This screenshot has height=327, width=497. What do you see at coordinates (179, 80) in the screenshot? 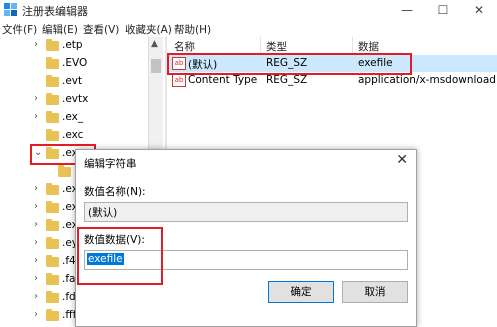
I see `string-value-icon: ab` at bounding box center [179, 80].